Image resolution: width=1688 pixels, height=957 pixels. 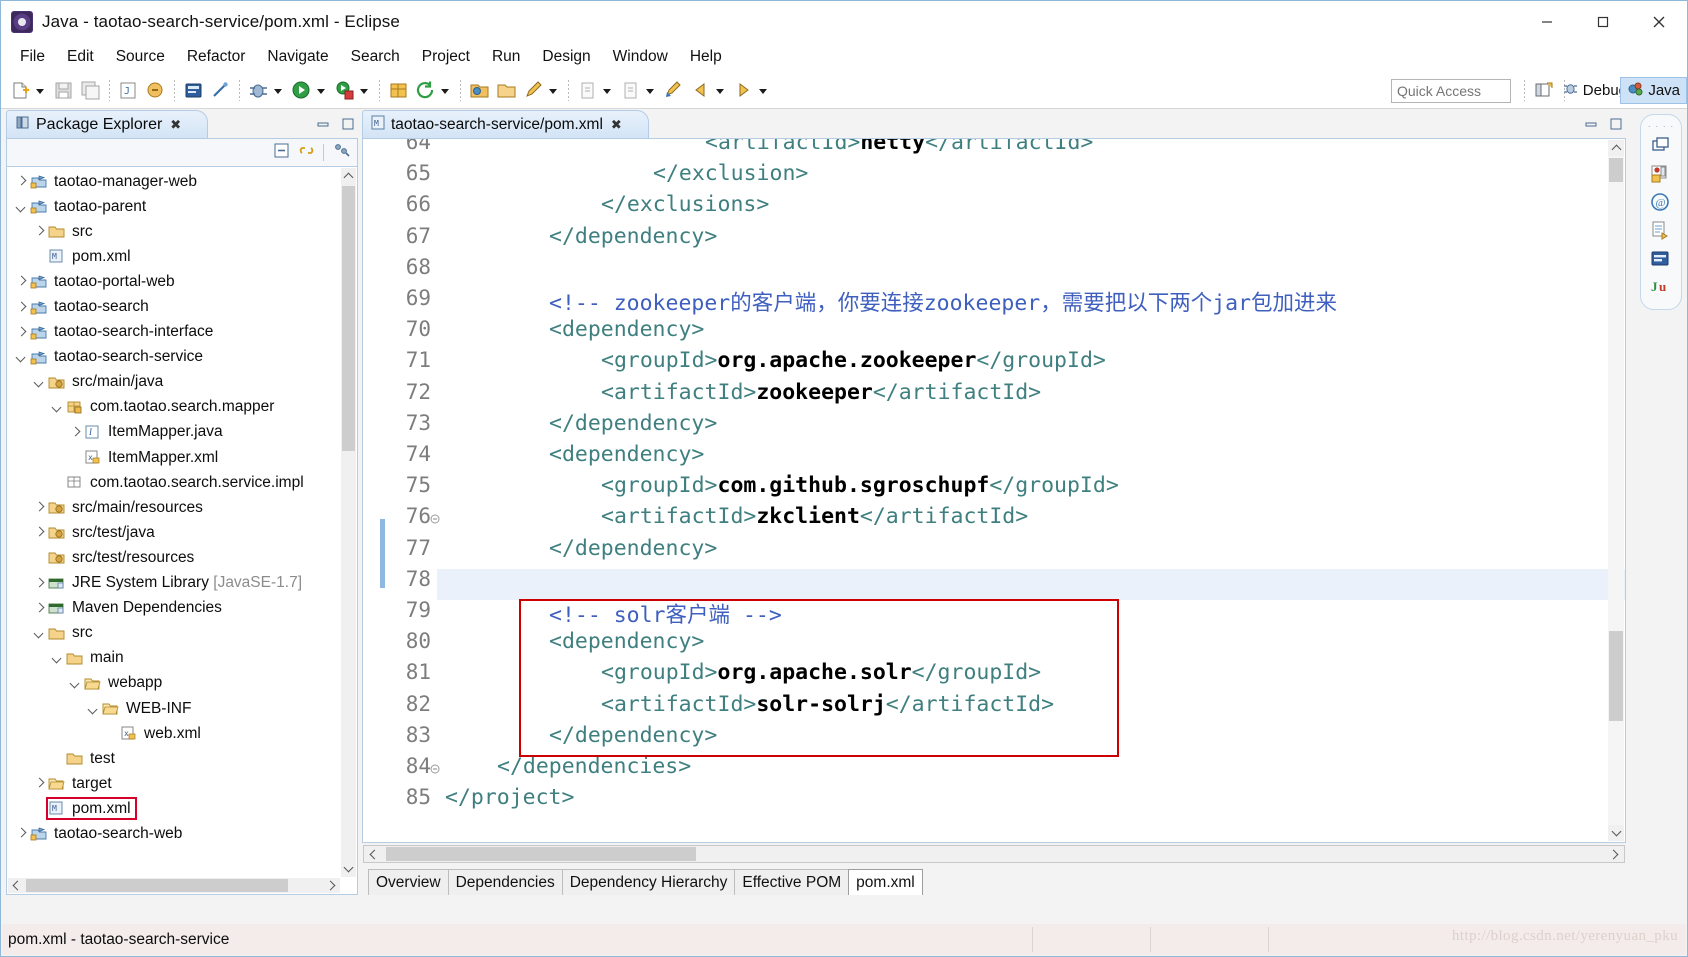 I want to click on tree-vertical-scrollbar, so click(x=348, y=522).